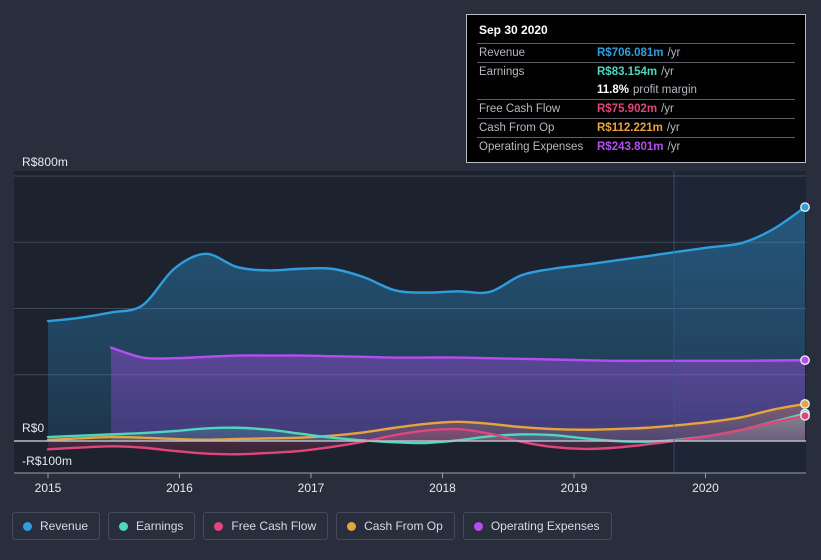 The height and width of the screenshot is (560, 821). I want to click on x-axis-label-2019: 2019, so click(574, 488).